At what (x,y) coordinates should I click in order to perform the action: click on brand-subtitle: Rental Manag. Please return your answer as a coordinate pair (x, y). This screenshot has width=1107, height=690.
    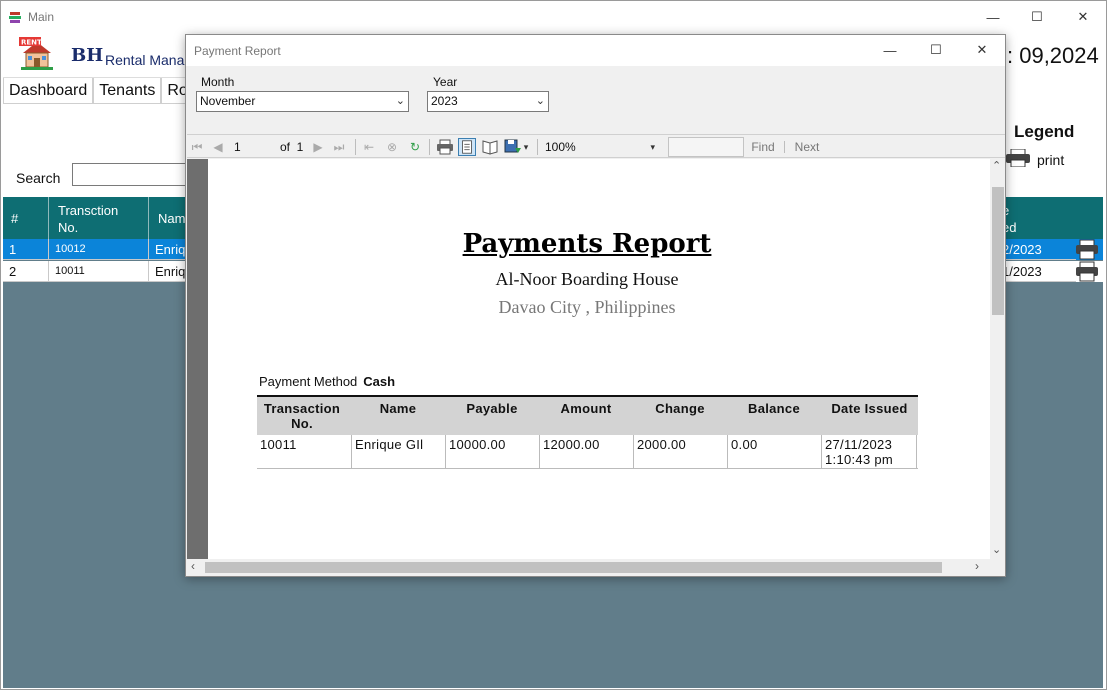
    Looking at the image, I should click on (149, 60).